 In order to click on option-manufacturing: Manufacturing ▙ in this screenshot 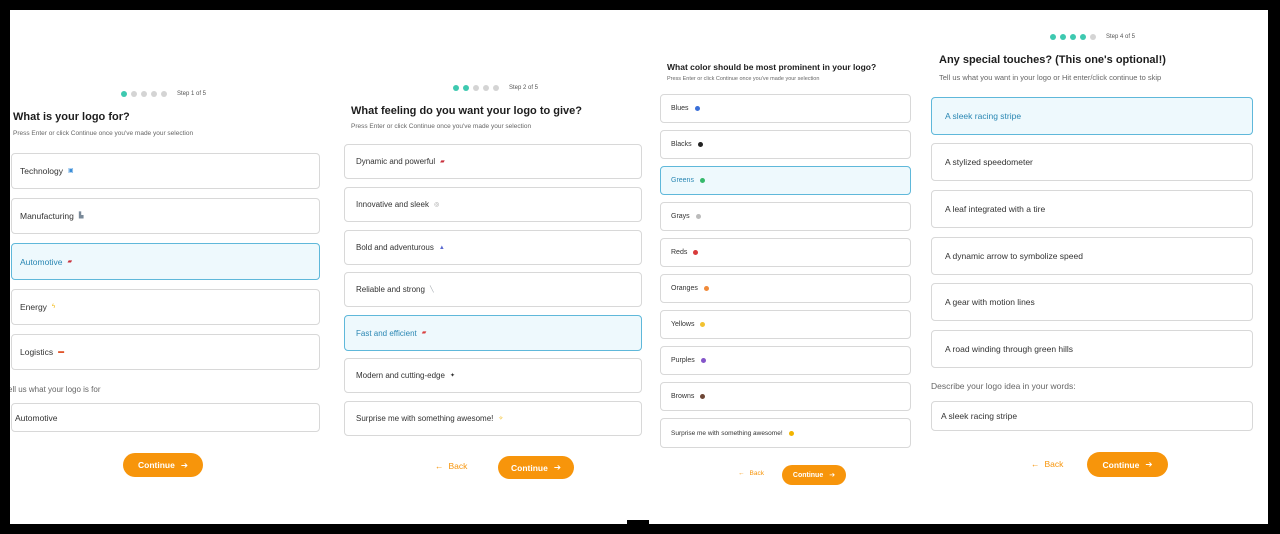, I will do `click(165, 216)`.